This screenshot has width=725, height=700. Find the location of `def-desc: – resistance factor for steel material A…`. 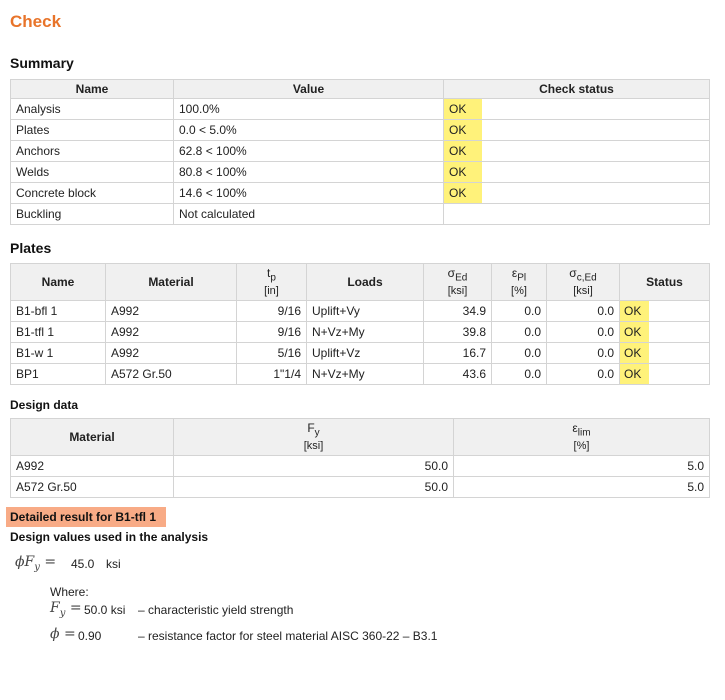

def-desc: – resistance factor for steel material A… is located at coordinates (288, 636).